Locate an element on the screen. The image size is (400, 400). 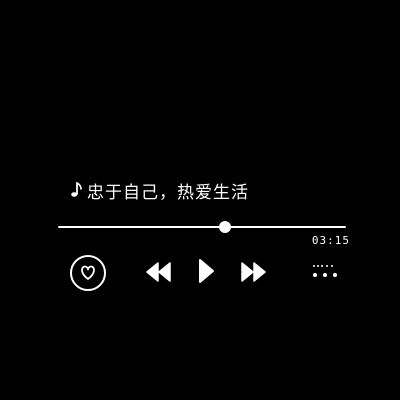
song-title: 忠于自己，热爱生活 is located at coordinates (158, 190).